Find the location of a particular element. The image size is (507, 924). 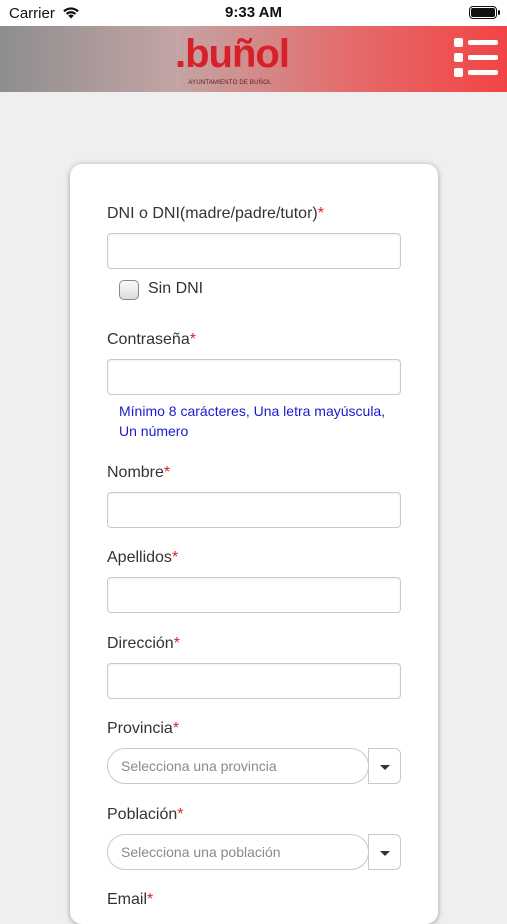

dni-field: DNI o DNI(madre/padre/tutor)* is located at coordinates (254, 236).